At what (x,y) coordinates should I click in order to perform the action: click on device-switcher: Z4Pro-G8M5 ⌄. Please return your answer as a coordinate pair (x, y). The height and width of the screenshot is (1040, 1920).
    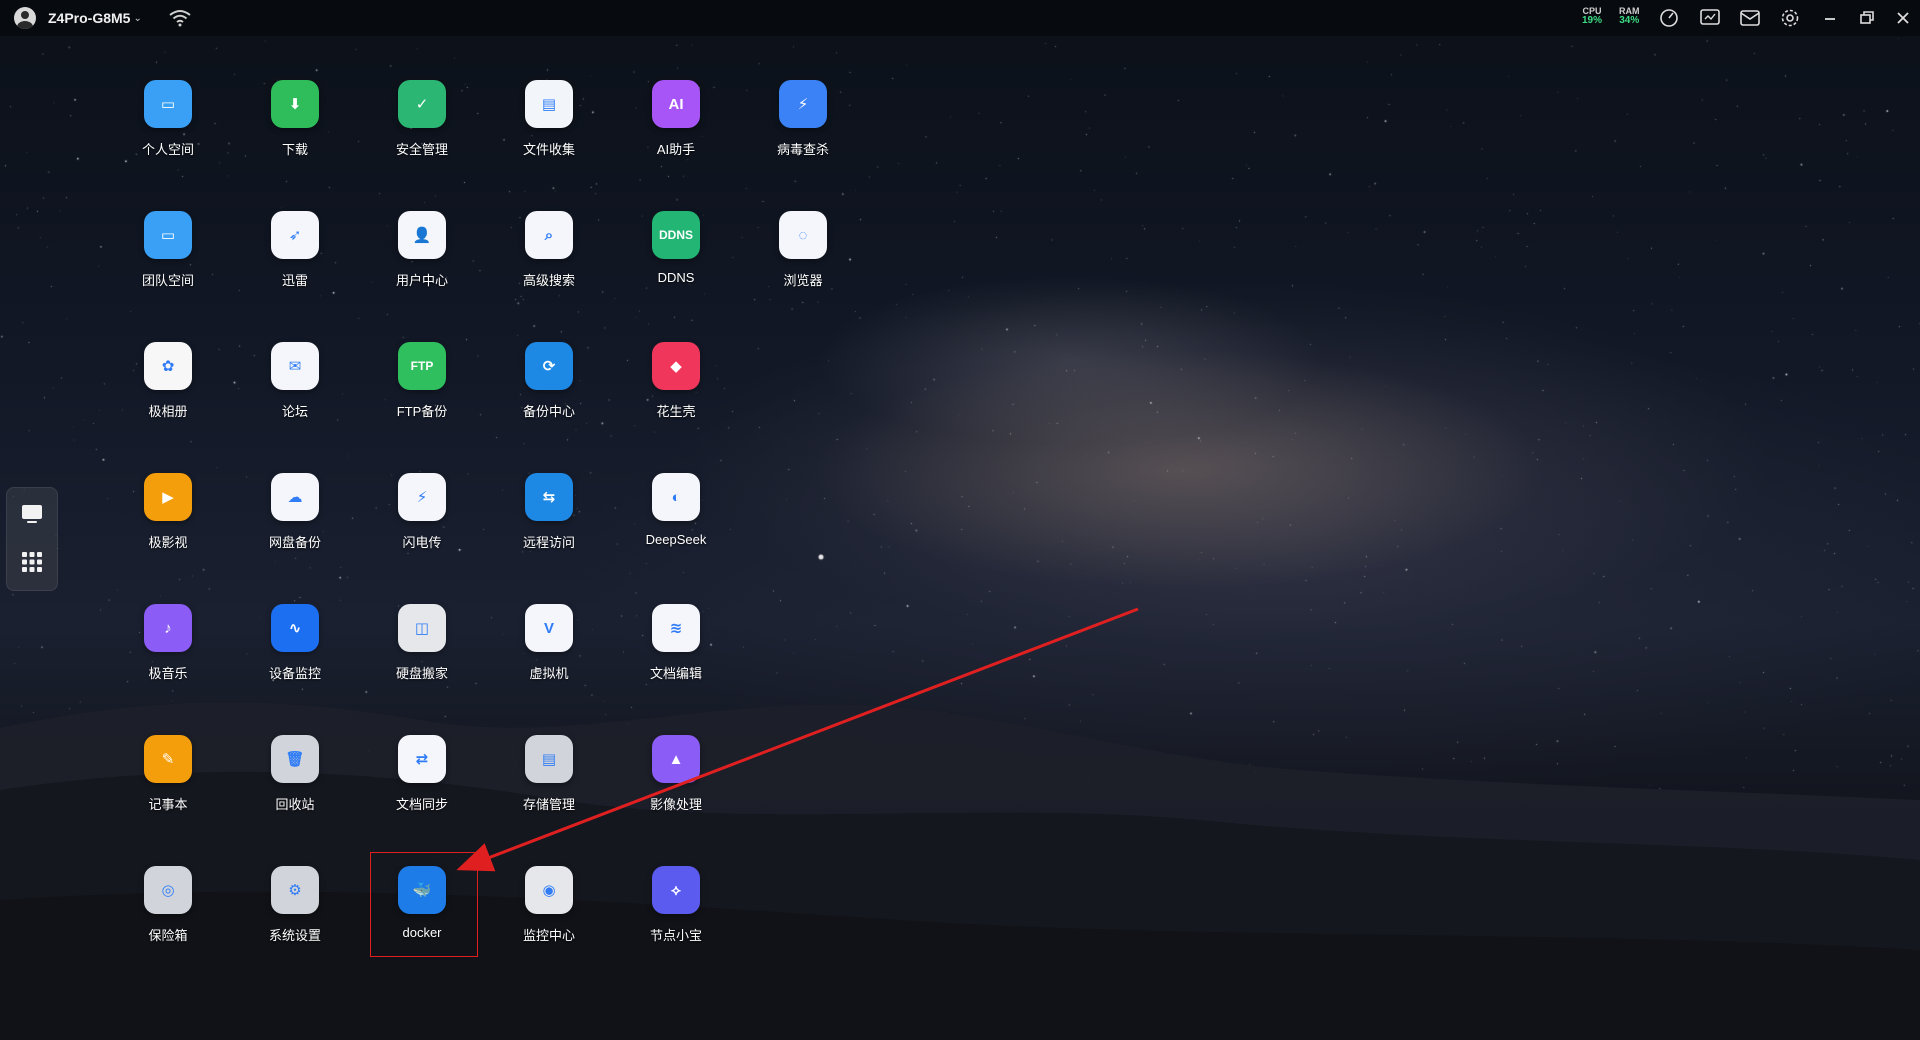
    Looking at the image, I should click on (78, 18).